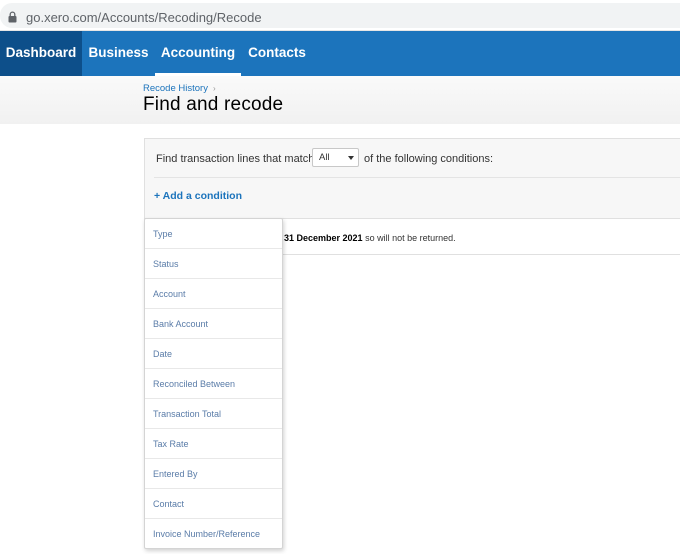 This screenshot has width=680, height=554. I want to click on dropdown-item-transaction-total: Transaction Total, so click(213, 414).